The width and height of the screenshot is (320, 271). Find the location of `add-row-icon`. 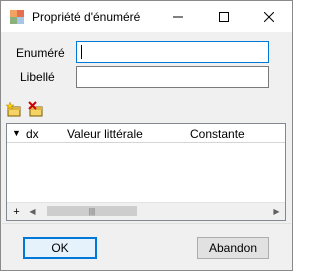

add-row-icon is located at coordinates (14, 109).